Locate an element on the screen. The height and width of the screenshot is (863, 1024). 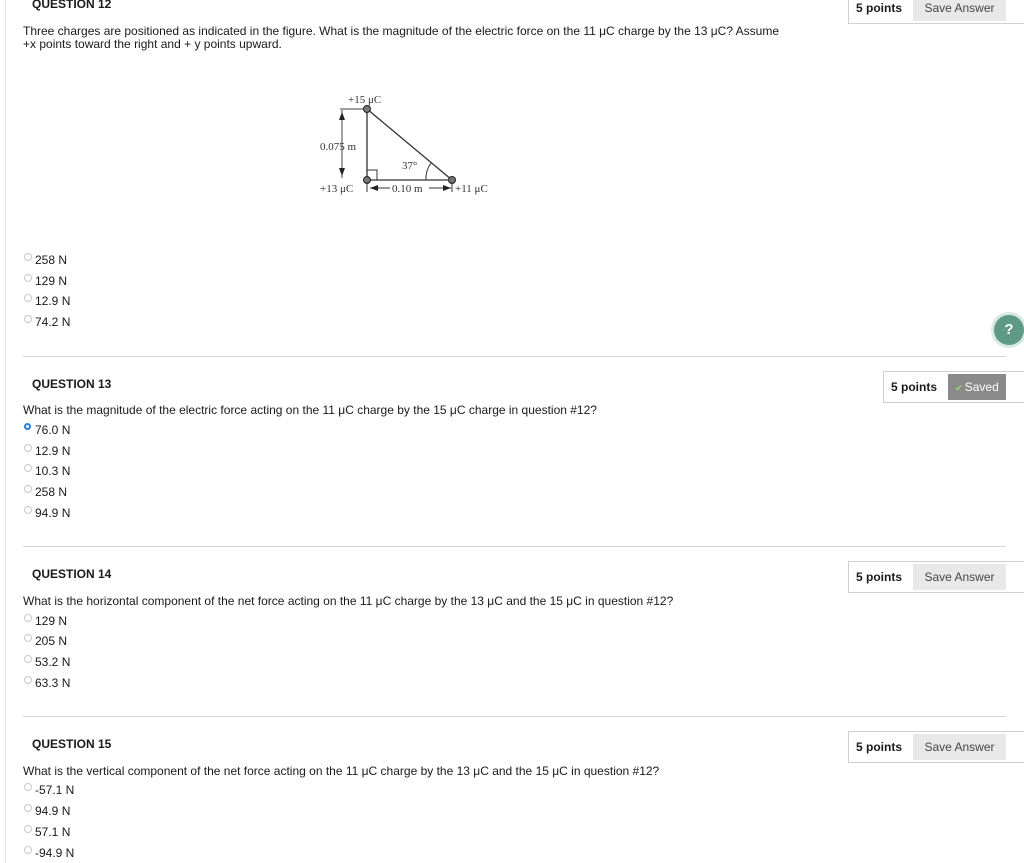
right-charge-label: +11 μC is located at coordinates (471, 189).